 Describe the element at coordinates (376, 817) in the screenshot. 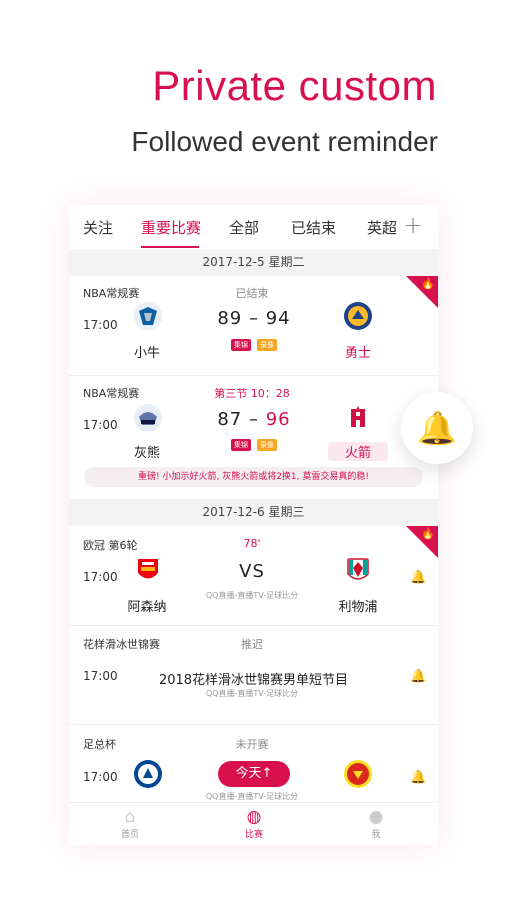

I see `user-icon: ●` at that location.